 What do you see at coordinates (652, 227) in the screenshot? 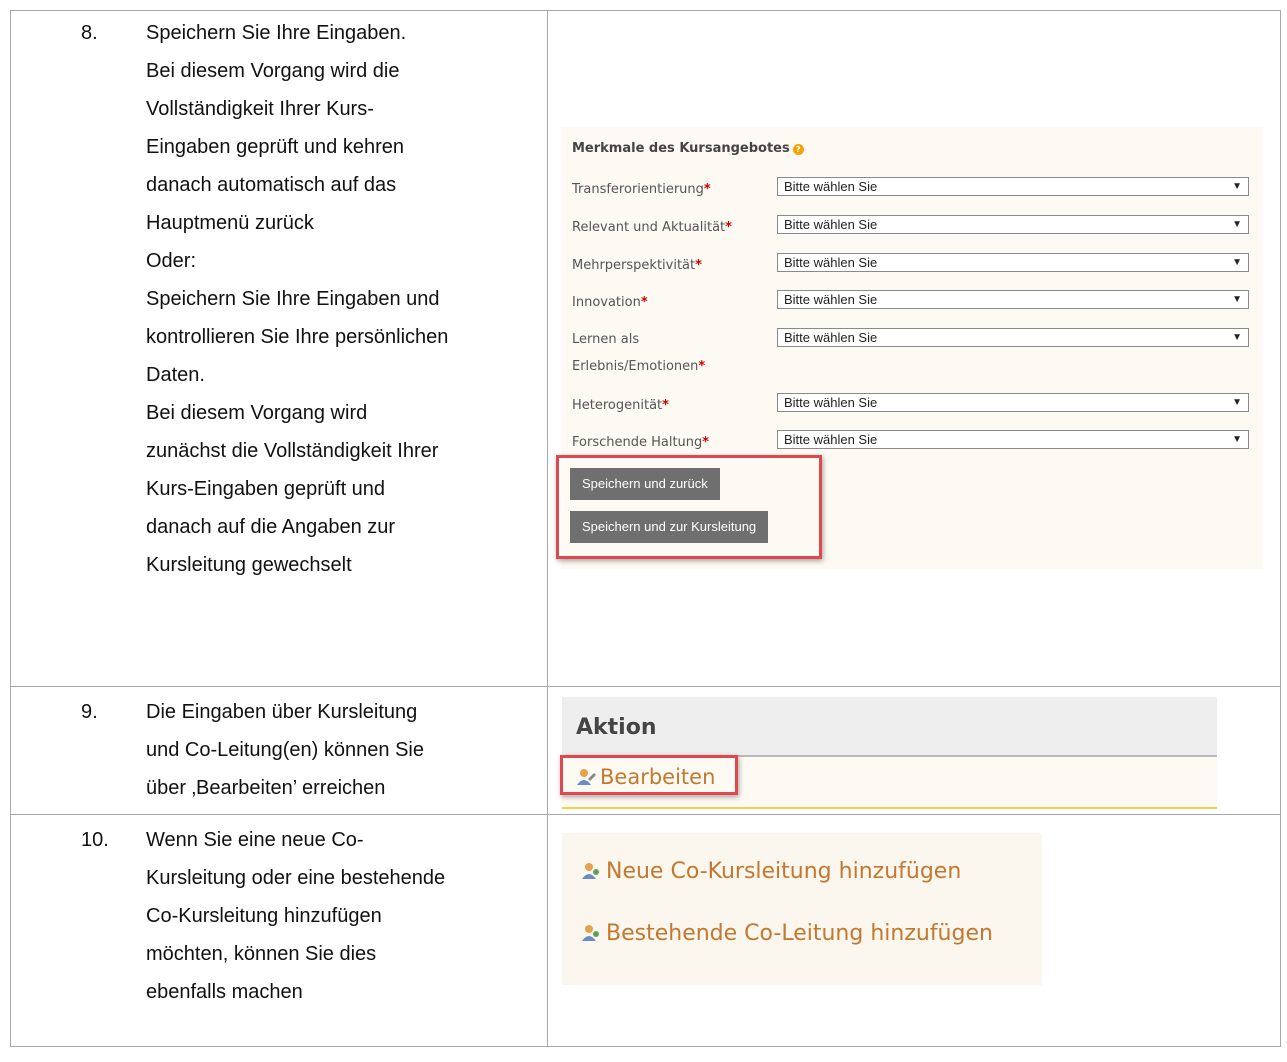
I see `field-label: Relevant und Aktualität*` at bounding box center [652, 227].